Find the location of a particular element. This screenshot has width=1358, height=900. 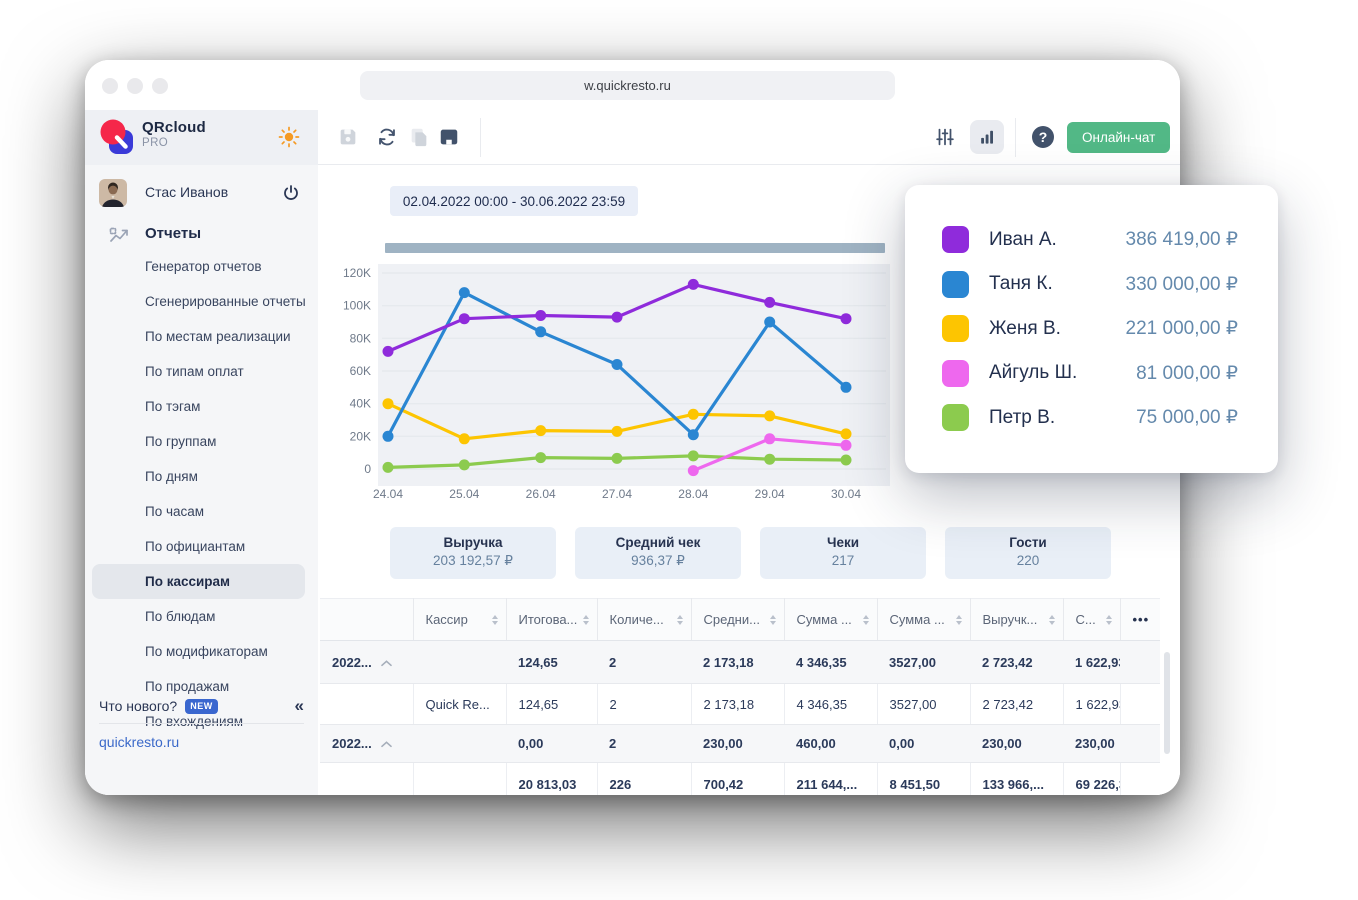

value-cell: 3527,00 is located at coordinates (923, 662).